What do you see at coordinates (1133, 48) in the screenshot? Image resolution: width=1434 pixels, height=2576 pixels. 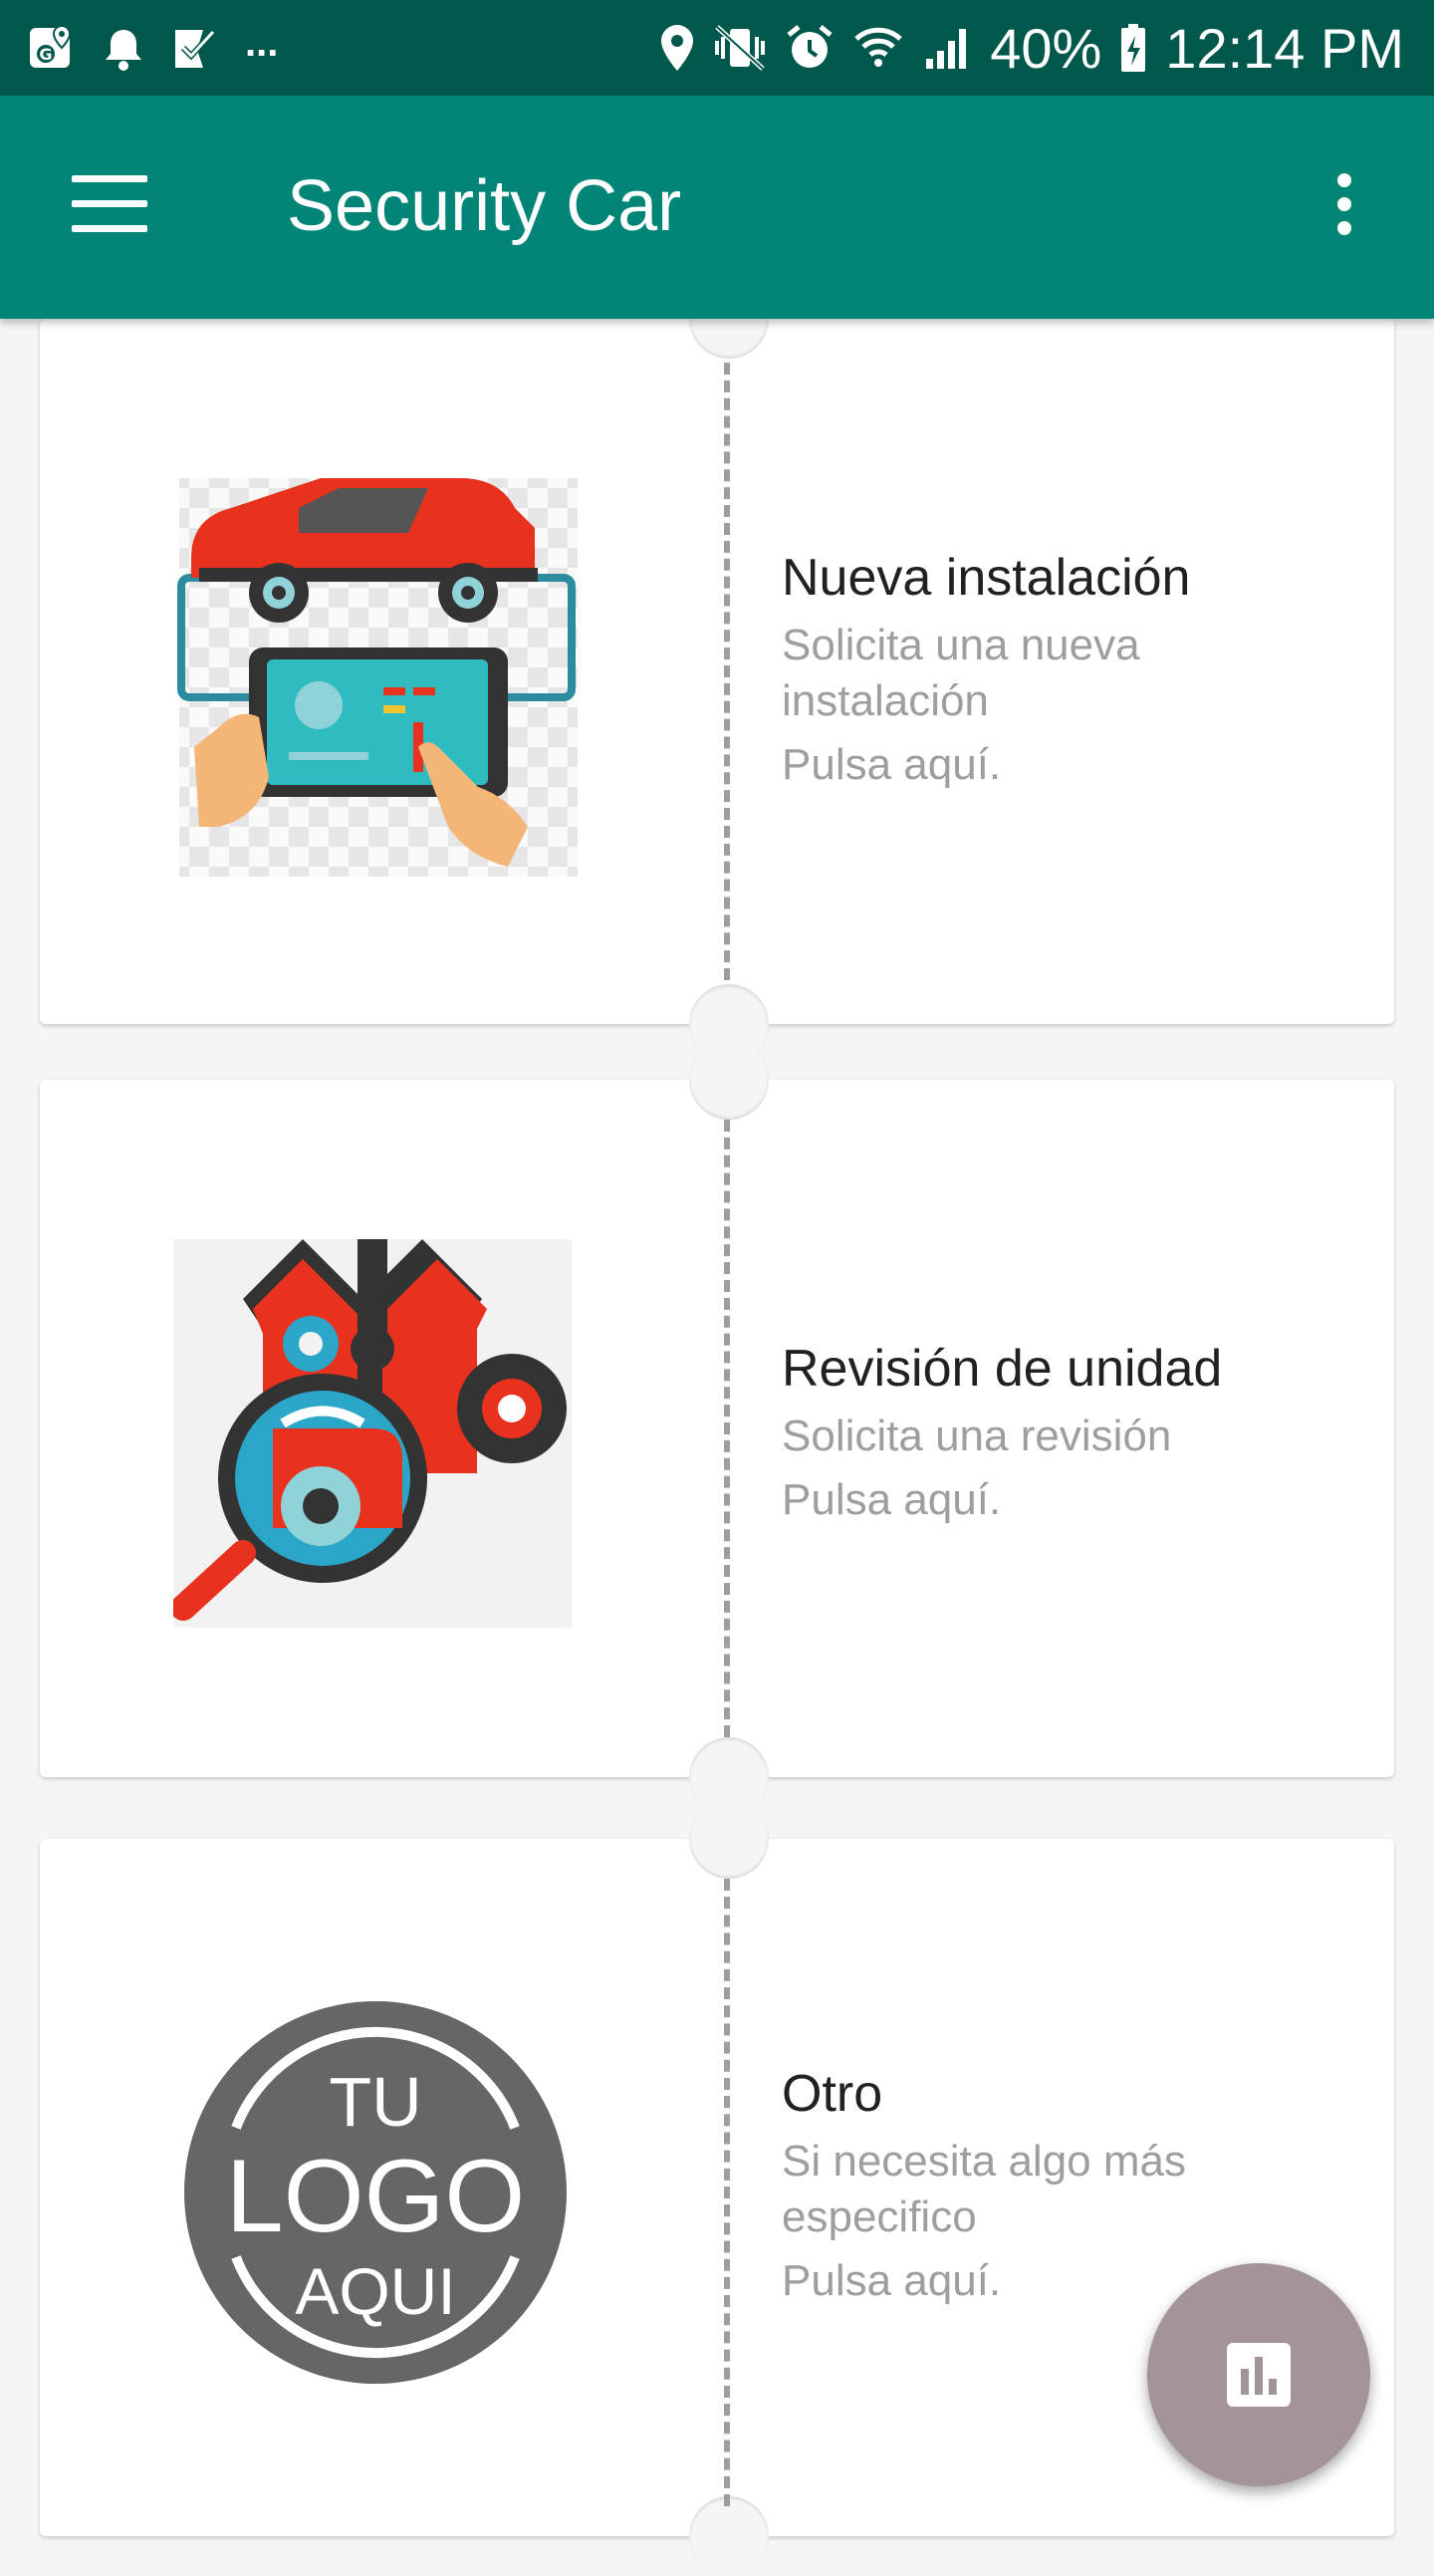 I see `battery-charging-icon` at bounding box center [1133, 48].